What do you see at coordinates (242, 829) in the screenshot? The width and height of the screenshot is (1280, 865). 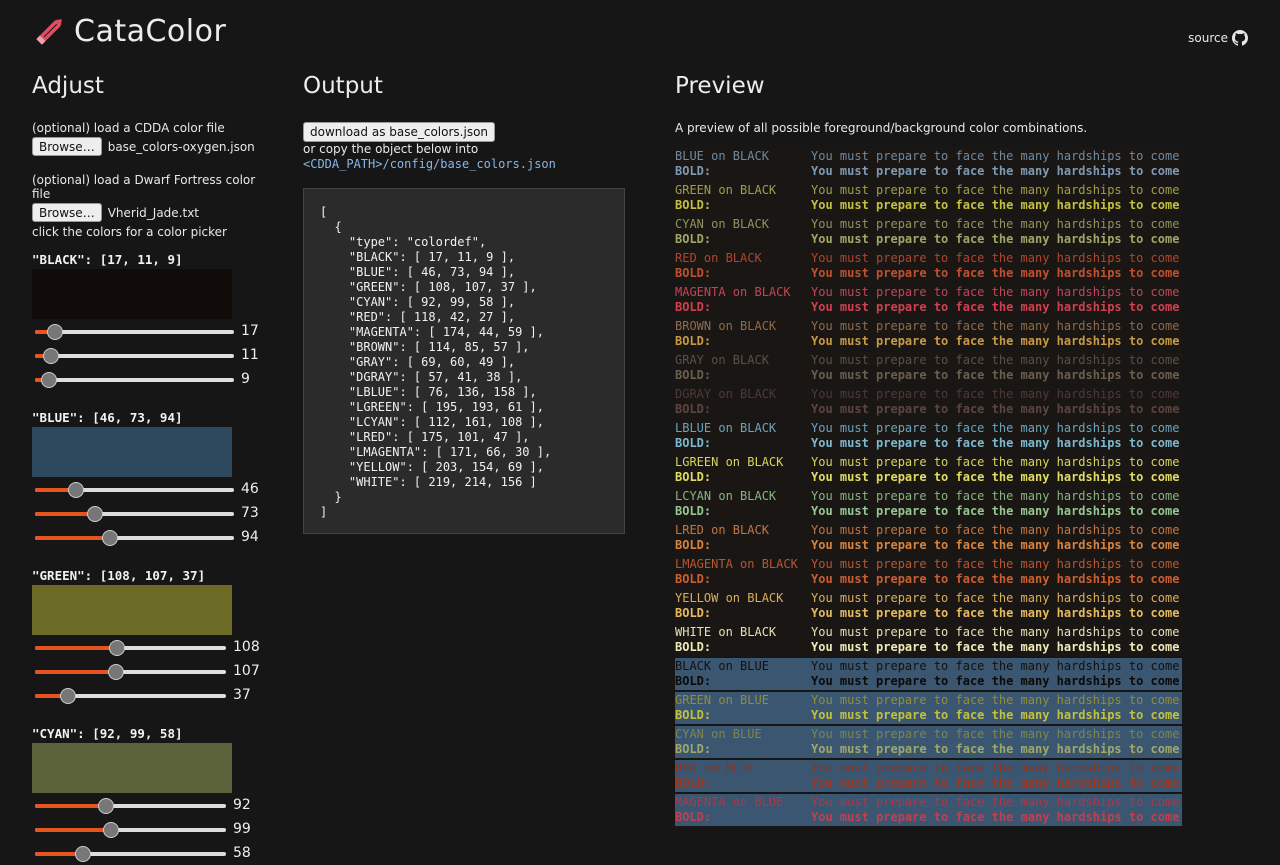 I see `slider-value: 99` at bounding box center [242, 829].